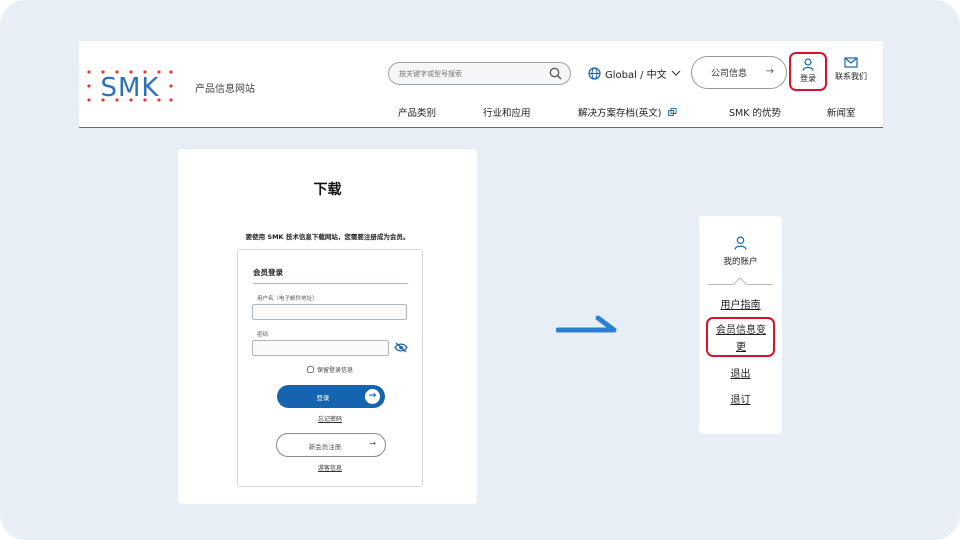 This screenshot has height=540, width=960. I want to click on search-icon, so click(555, 73).